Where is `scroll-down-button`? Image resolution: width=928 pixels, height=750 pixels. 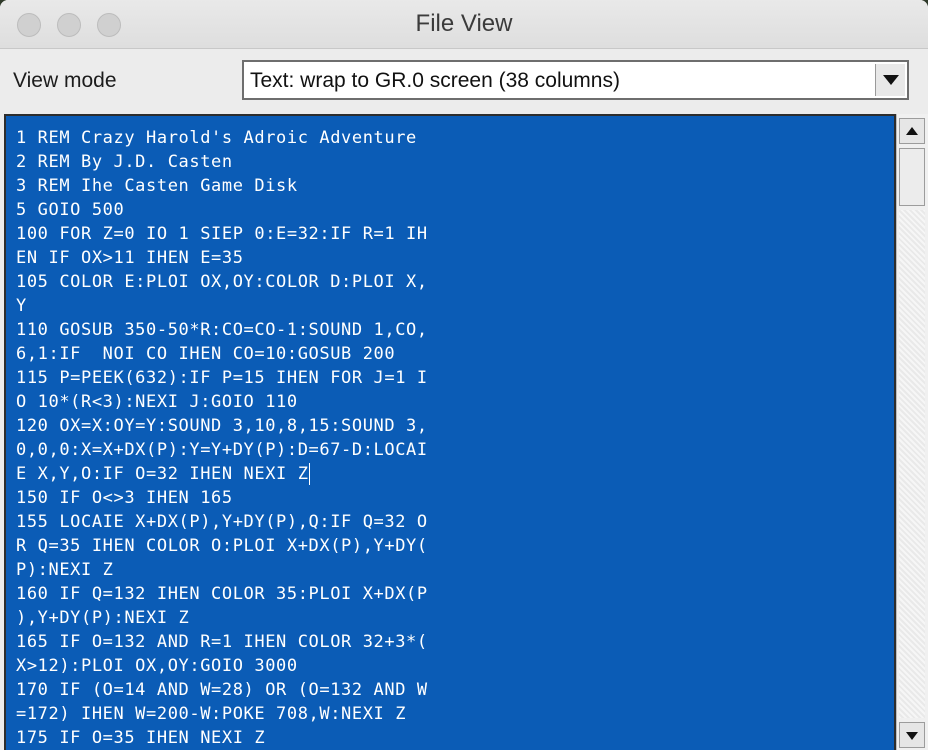
scroll-down-button is located at coordinates (912, 735).